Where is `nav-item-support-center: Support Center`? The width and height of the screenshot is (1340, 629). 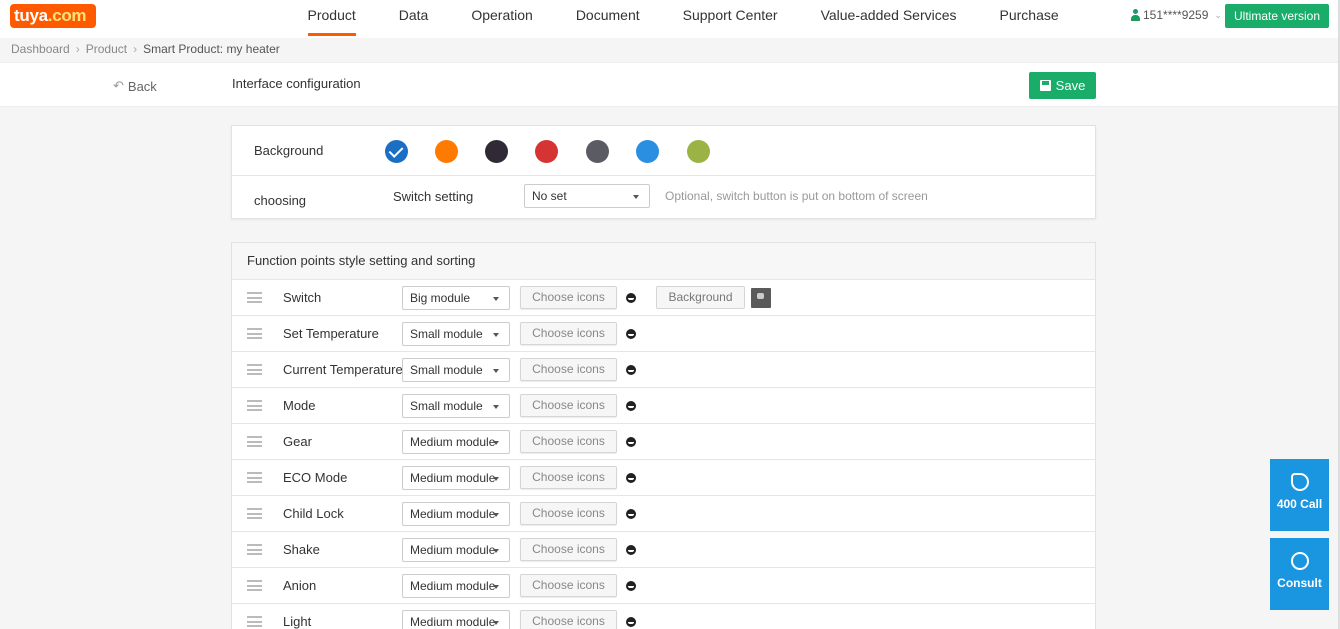
nav-item-support-center: Support Center is located at coordinates (730, 19).